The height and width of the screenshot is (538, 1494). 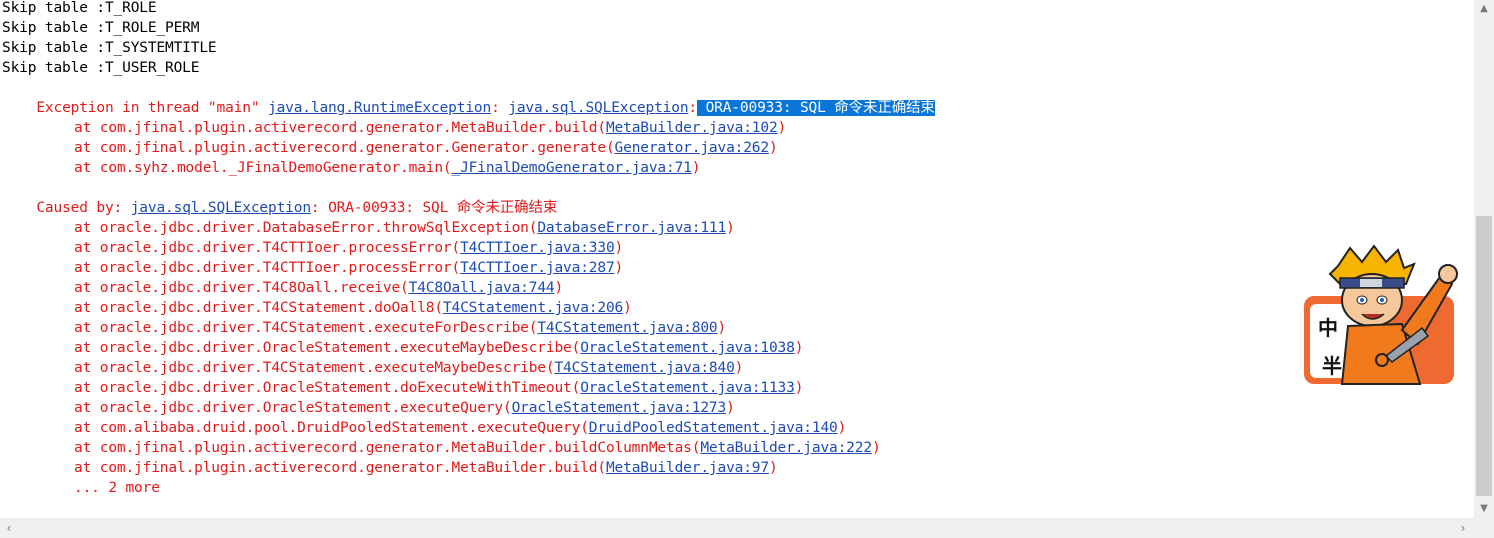 What do you see at coordinates (241, 288) in the screenshot?
I see `stack-frame-method: at oracle.jdbc.driver.T4C8Oall.receive(` at bounding box center [241, 288].